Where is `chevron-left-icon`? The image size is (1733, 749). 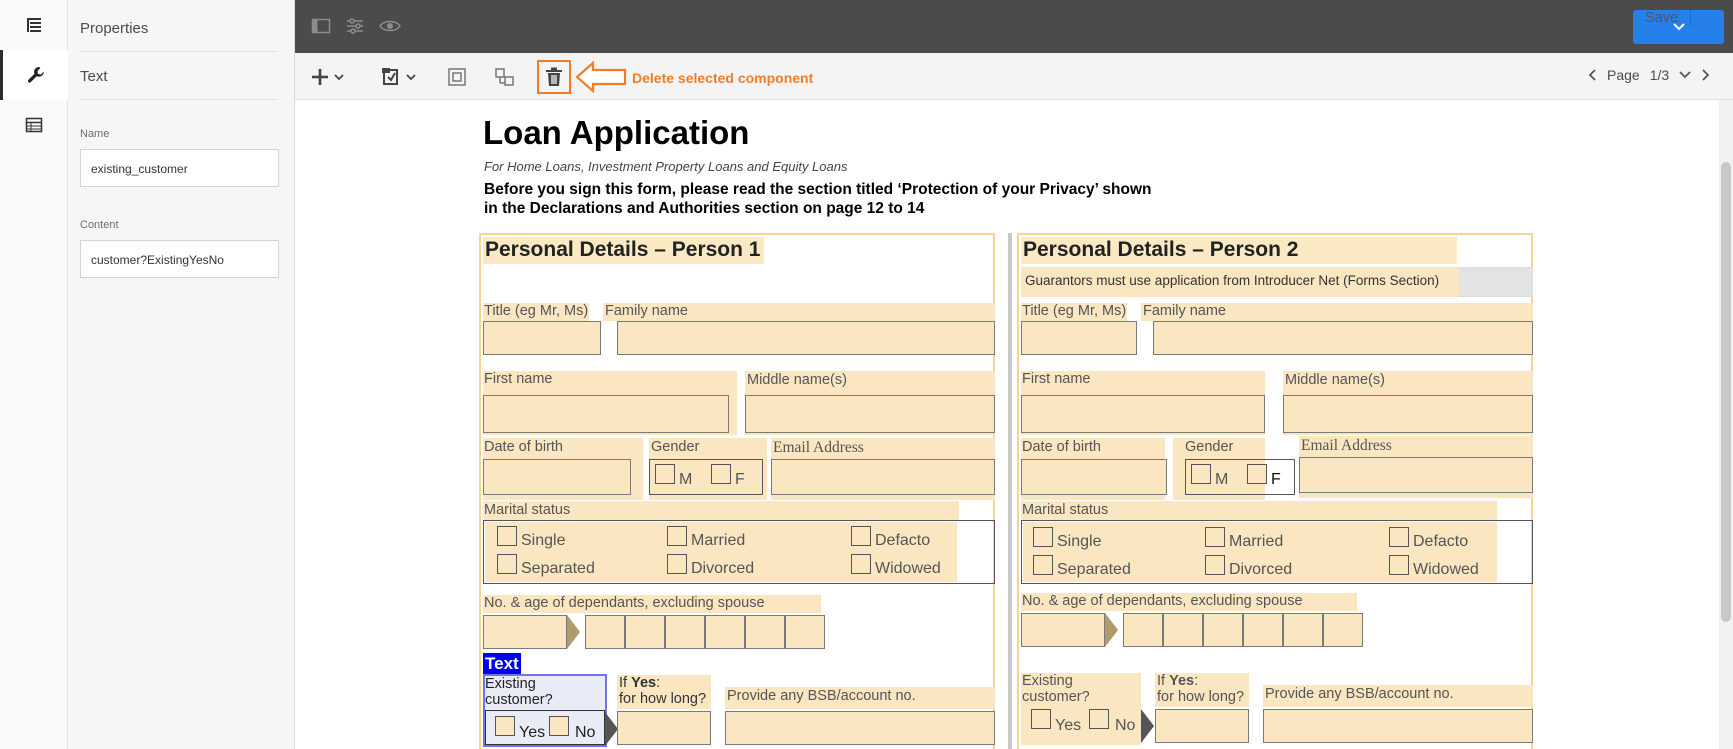 chevron-left-icon is located at coordinates (1593, 75).